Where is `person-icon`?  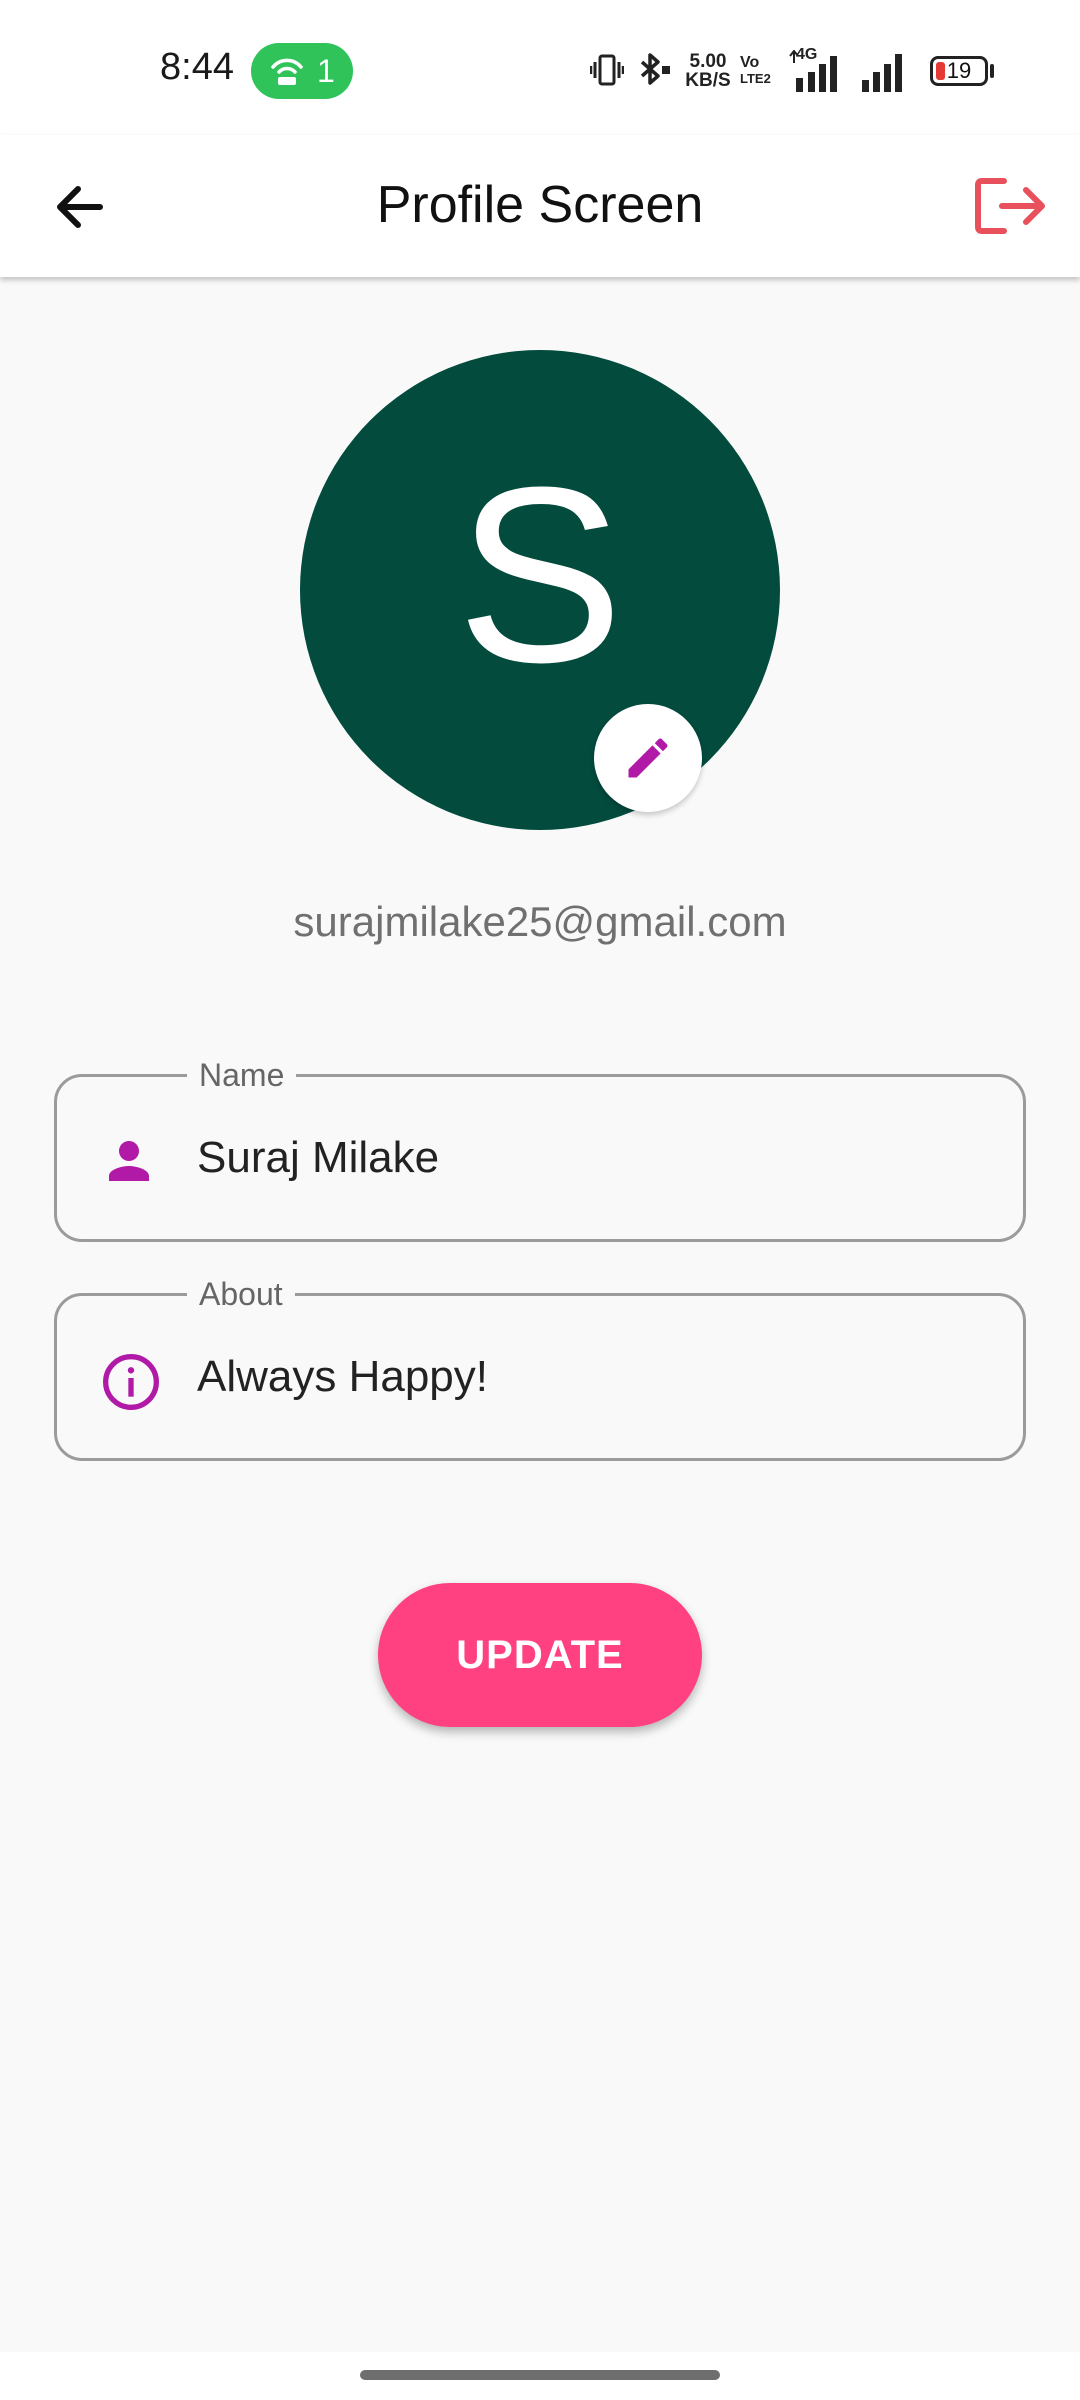
person-icon is located at coordinates (129, 1161).